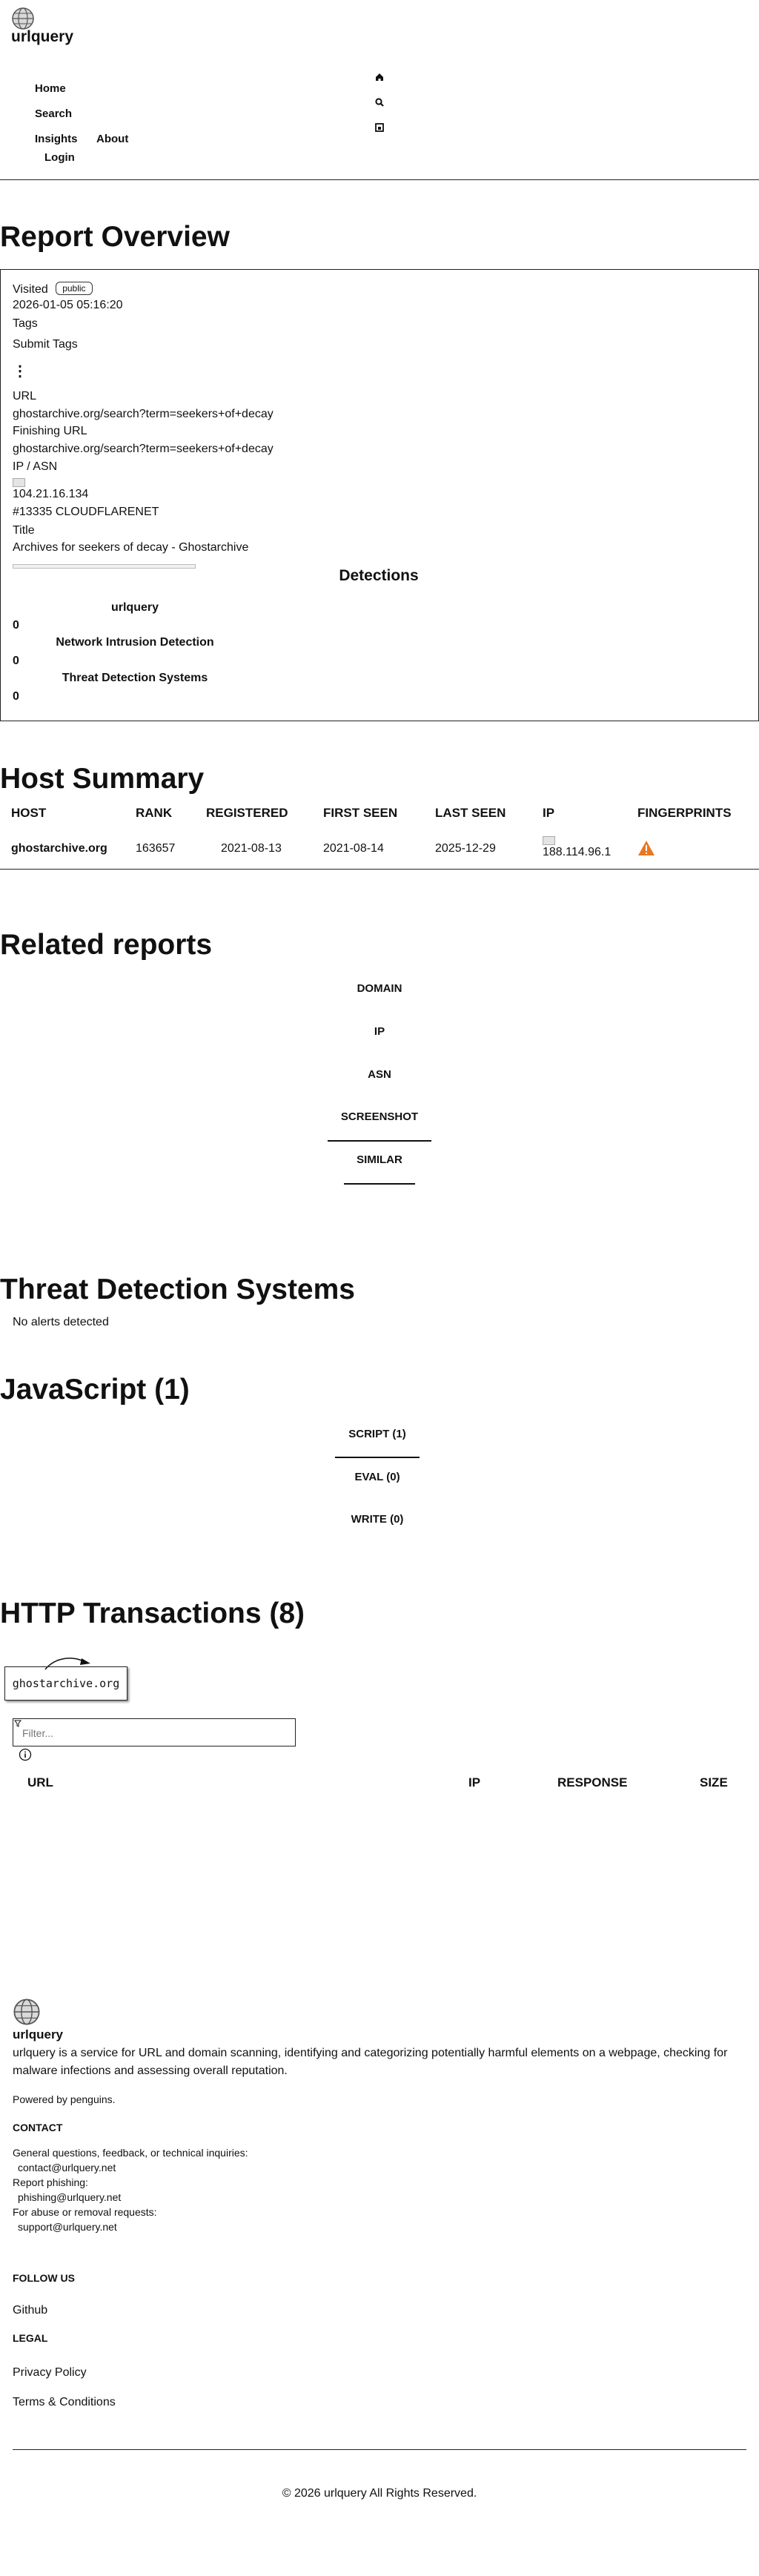  What do you see at coordinates (16, 625) in the screenshot?
I see `detection-count-urlquery: 0` at bounding box center [16, 625].